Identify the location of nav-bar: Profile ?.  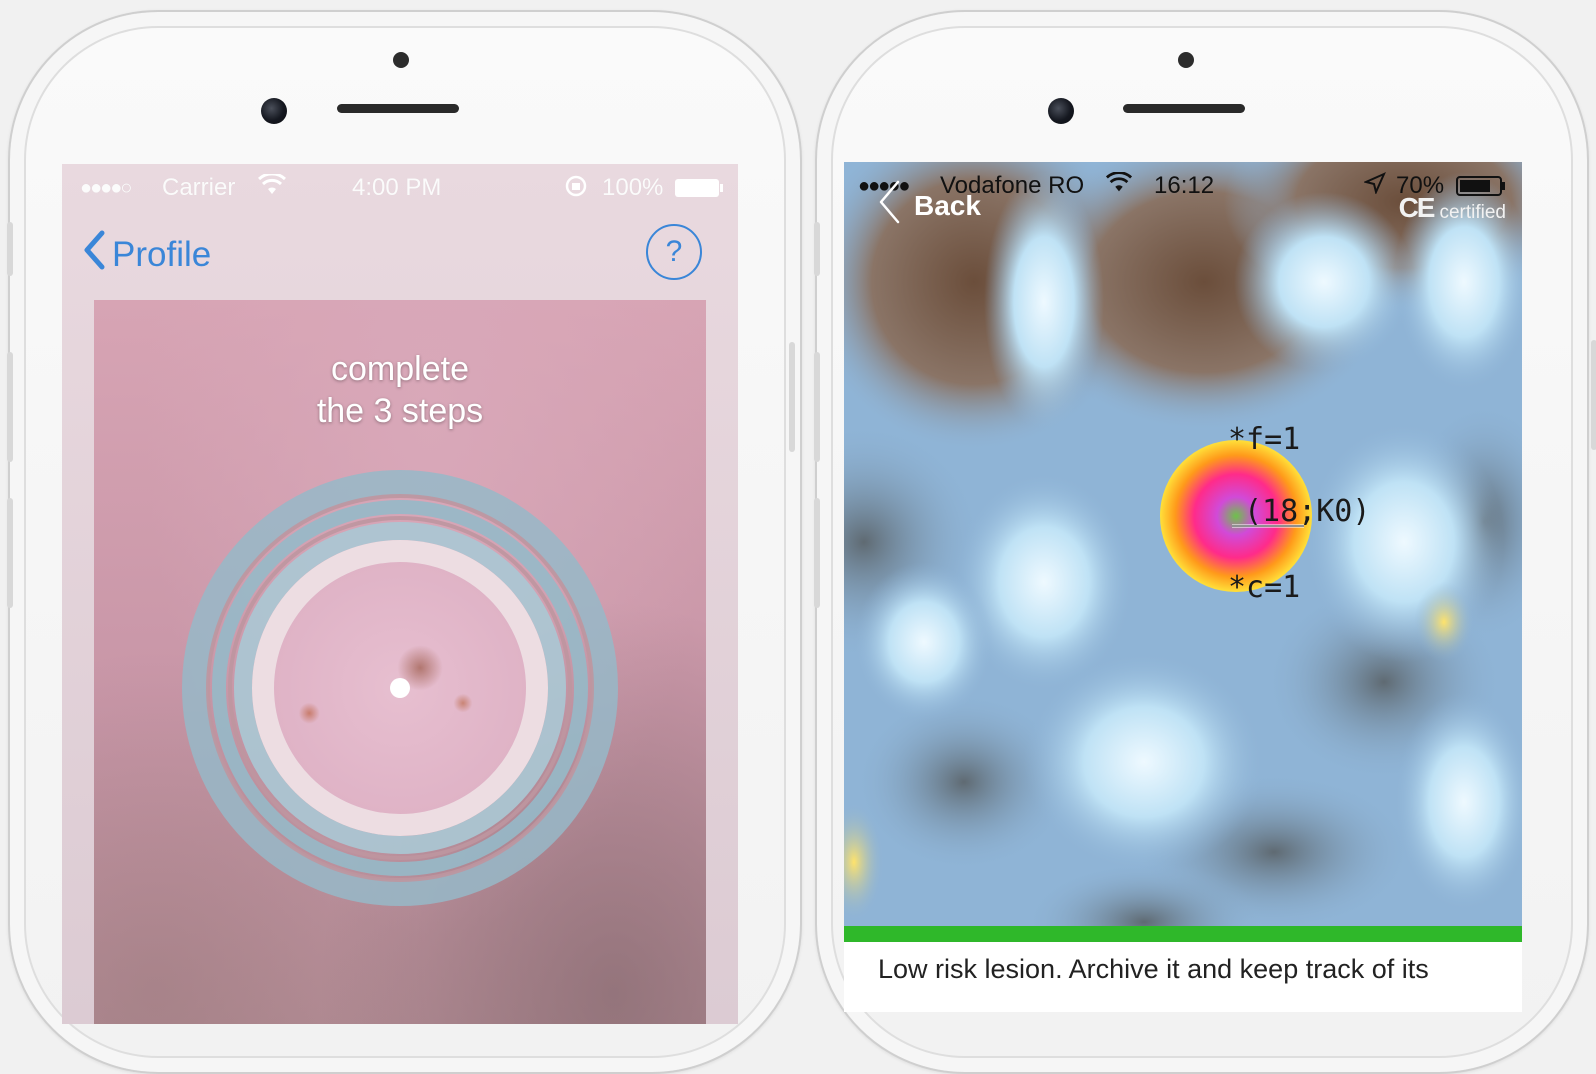
(400, 251).